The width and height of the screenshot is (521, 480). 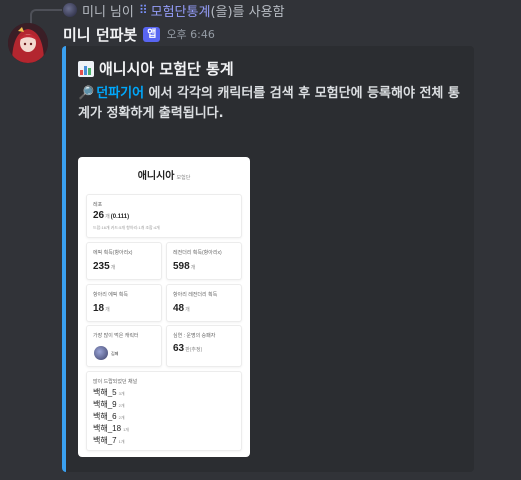 I want to click on pot-legend-value: 48개, so click(x=181, y=308).